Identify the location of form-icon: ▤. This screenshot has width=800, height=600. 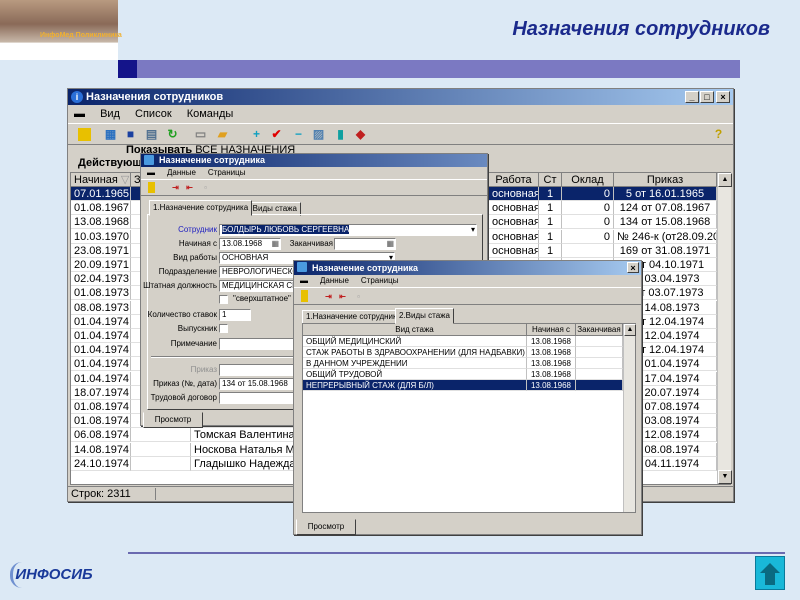
(151, 134).